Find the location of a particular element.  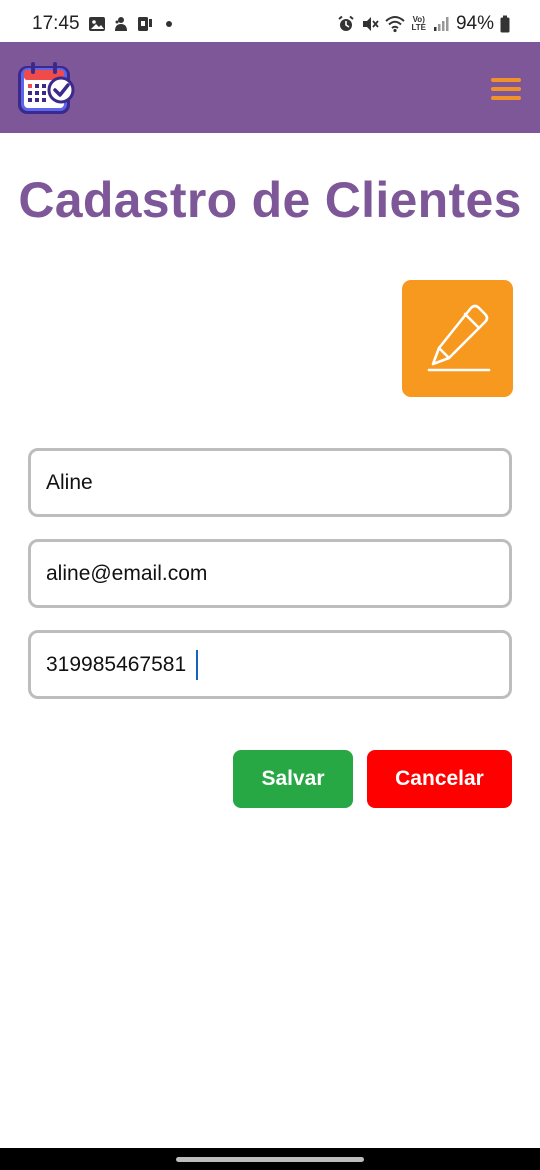

status-bar: 17:45 Vo) LTE 94% is located at coordinates (270, 21).